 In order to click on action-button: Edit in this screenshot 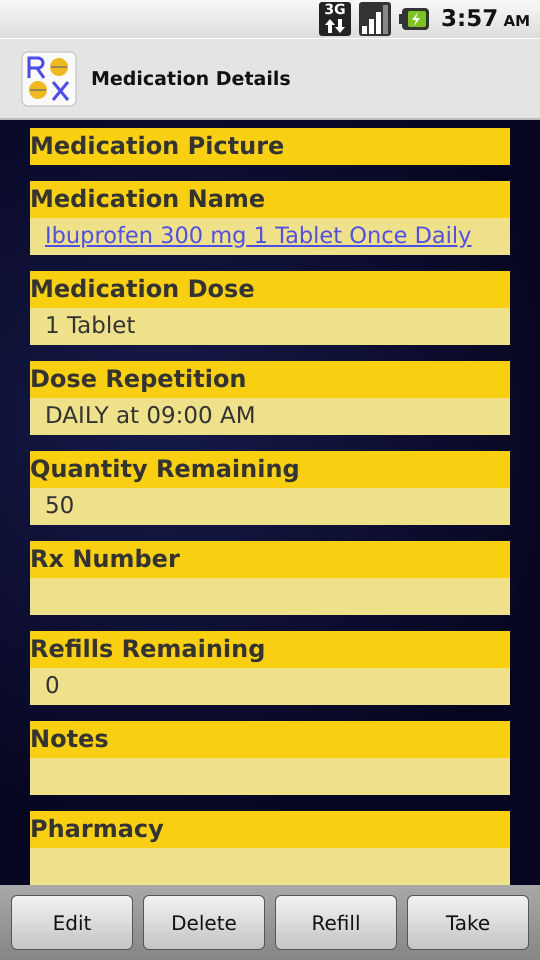, I will do `click(72, 922)`.